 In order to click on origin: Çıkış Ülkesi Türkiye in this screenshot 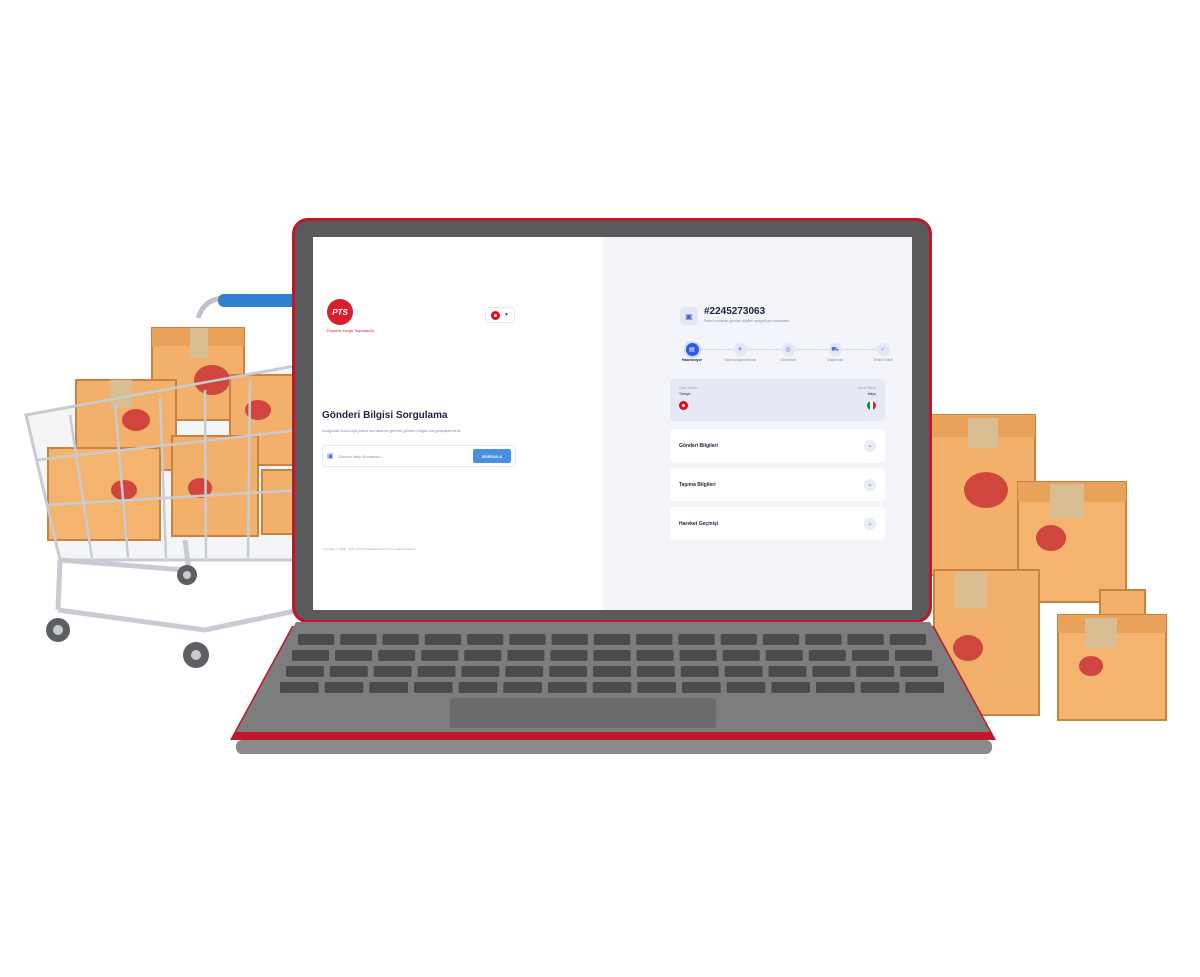, I will do `click(688, 398)`.